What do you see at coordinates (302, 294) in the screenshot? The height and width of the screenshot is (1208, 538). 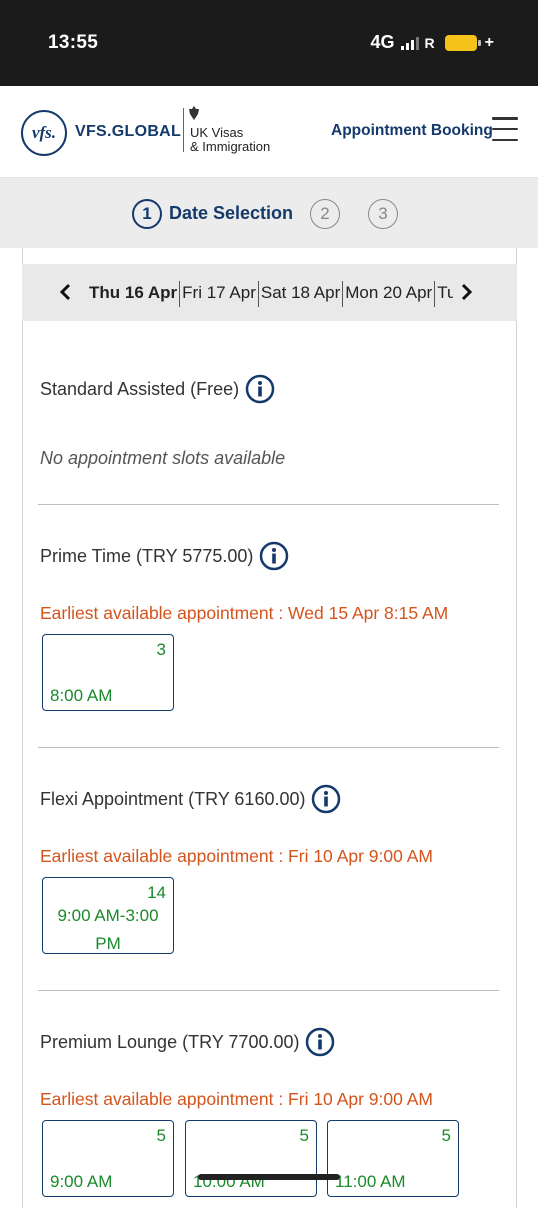 I see `date-tab: Sat 18 Apr` at bounding box center [302, 294].